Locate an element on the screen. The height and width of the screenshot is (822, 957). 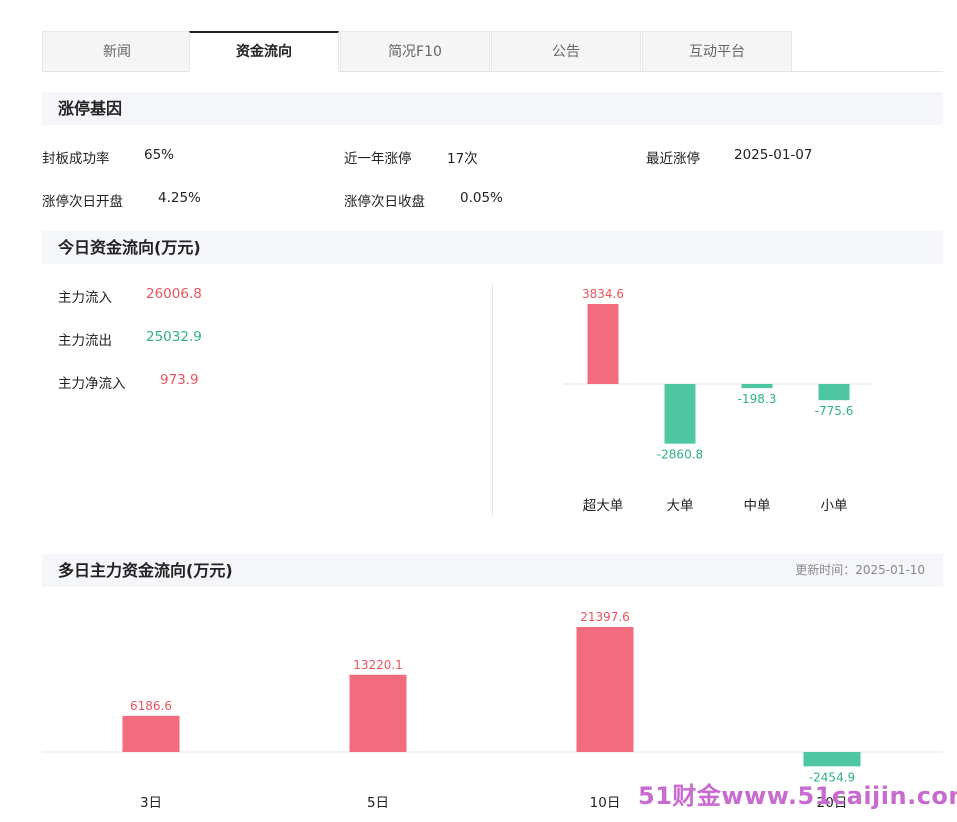
next-day-open-value: 4.25% is located at coordinates (179, 198).